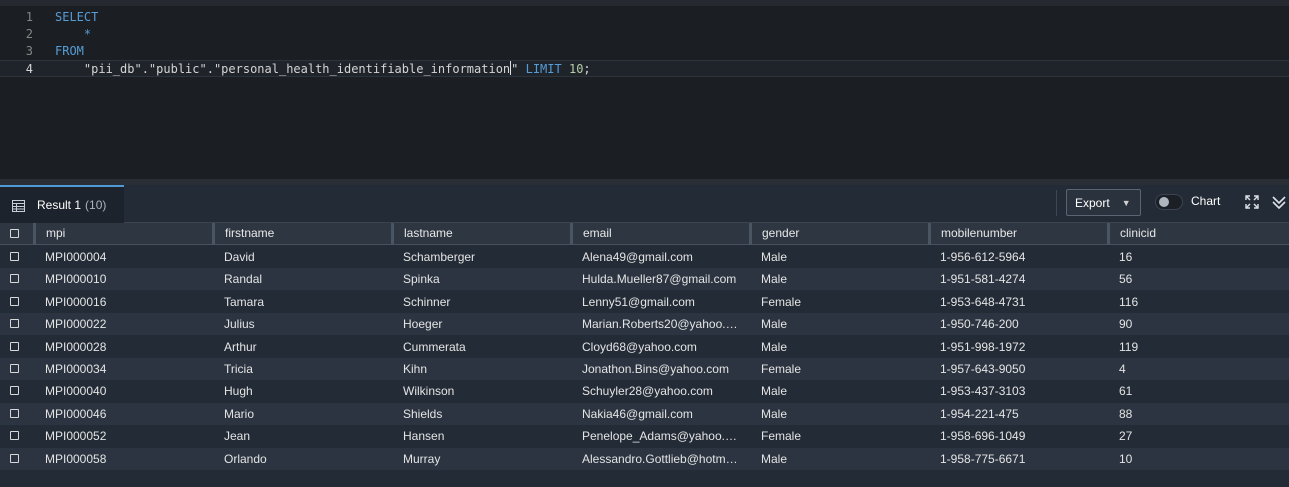  What do you see at coordinates (1017, 234) in the screenshot?
I see `column-header-mobilenumber: mobilenumber` at bounding box center [1017, 234].